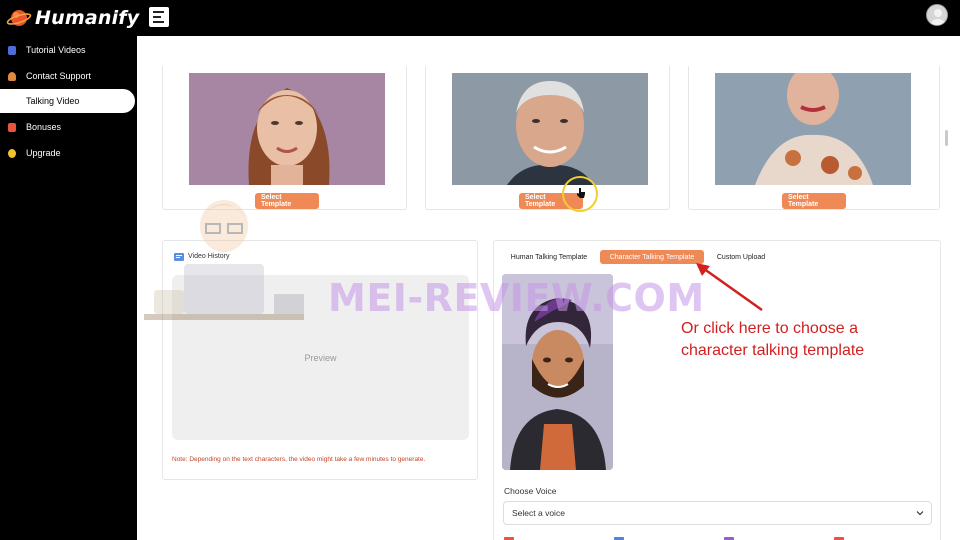  What do you see at coordinates (717, 513) in the screenshot?
I see `voice-select: Select a voice` at bounding box center [717, 513].